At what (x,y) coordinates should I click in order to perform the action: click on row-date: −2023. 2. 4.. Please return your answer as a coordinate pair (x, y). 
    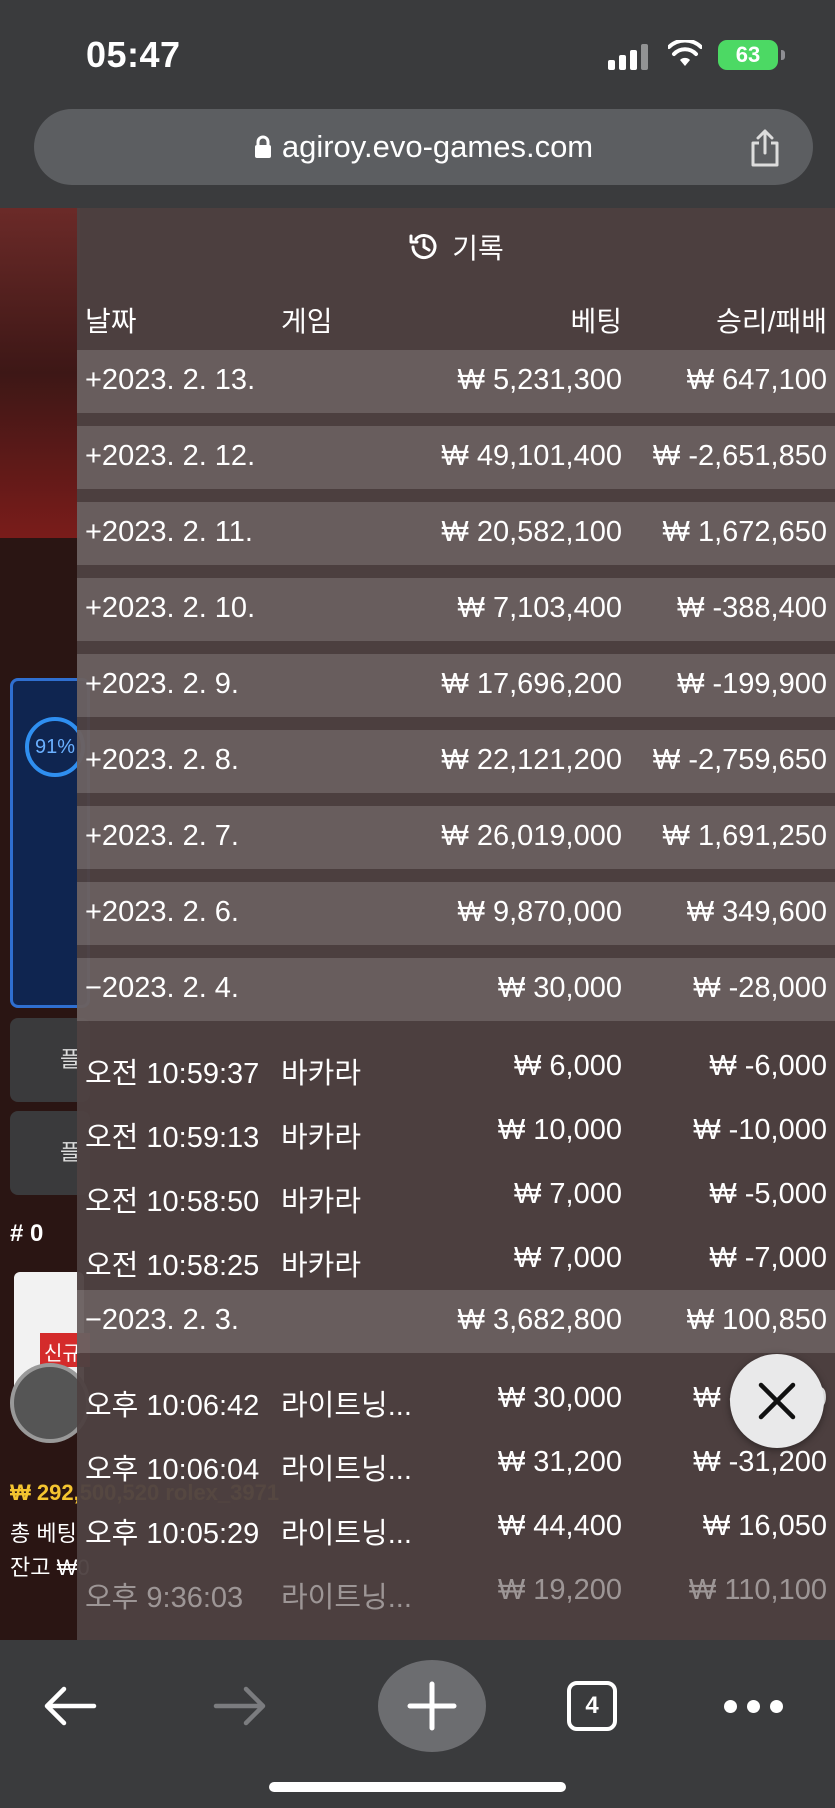
    Looking at the image, I should click on (162, 988).